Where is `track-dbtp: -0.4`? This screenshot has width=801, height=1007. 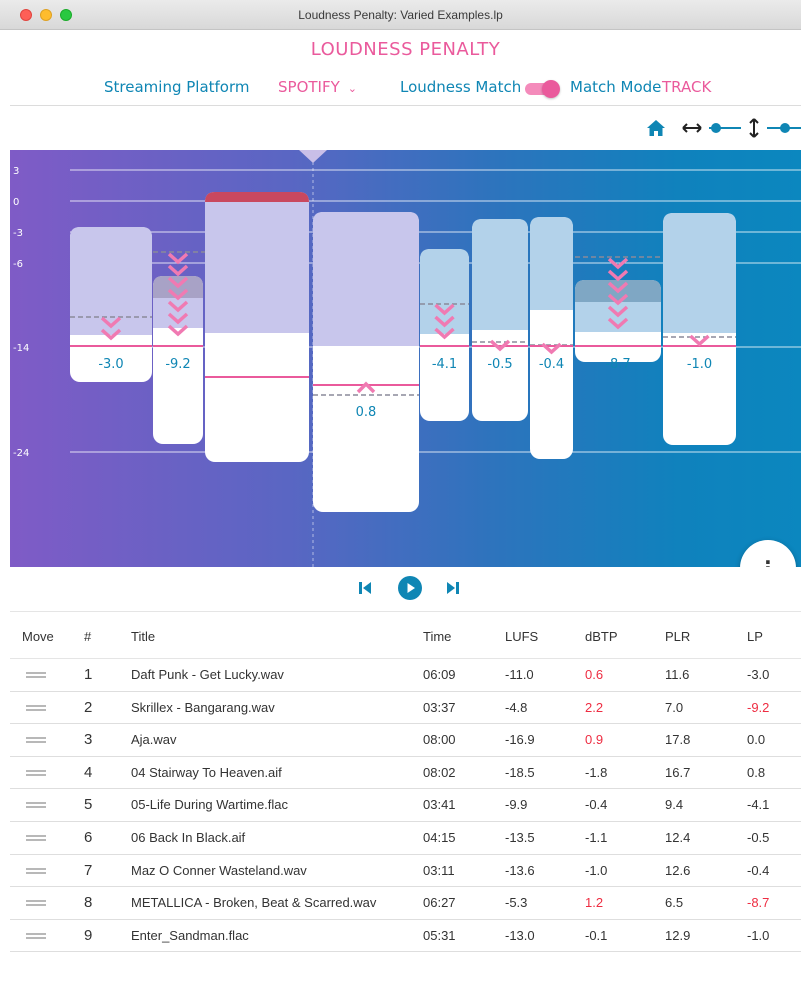
track-dbtp: -0.4 is located at coordinates (596, 805).